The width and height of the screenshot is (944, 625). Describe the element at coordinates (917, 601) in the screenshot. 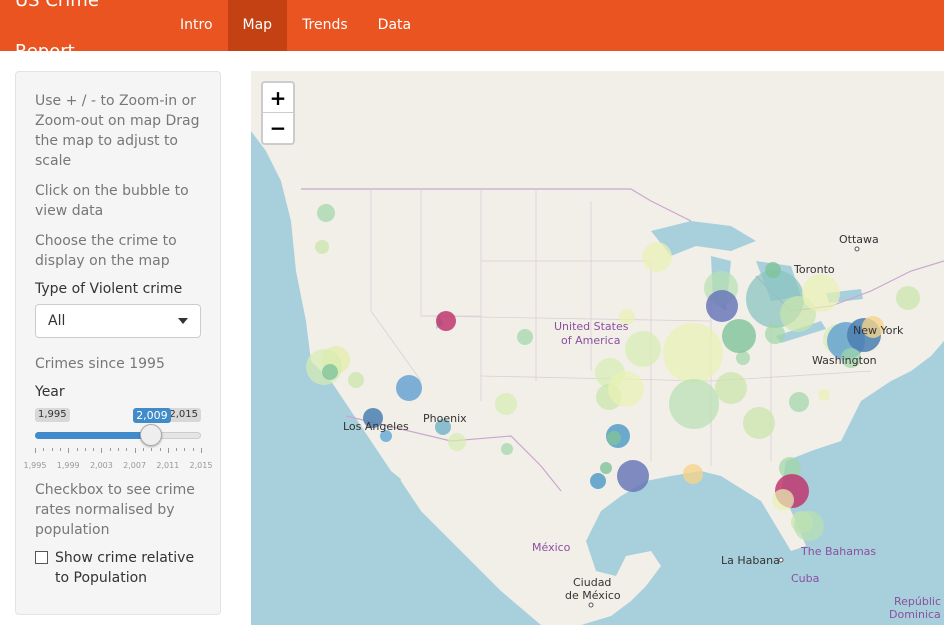

I see `label-republica-1: Repúblic` at that location.